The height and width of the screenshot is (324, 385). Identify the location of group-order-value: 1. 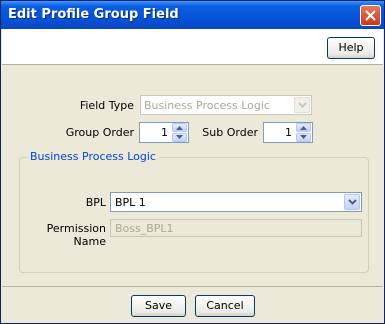
(164, 132).